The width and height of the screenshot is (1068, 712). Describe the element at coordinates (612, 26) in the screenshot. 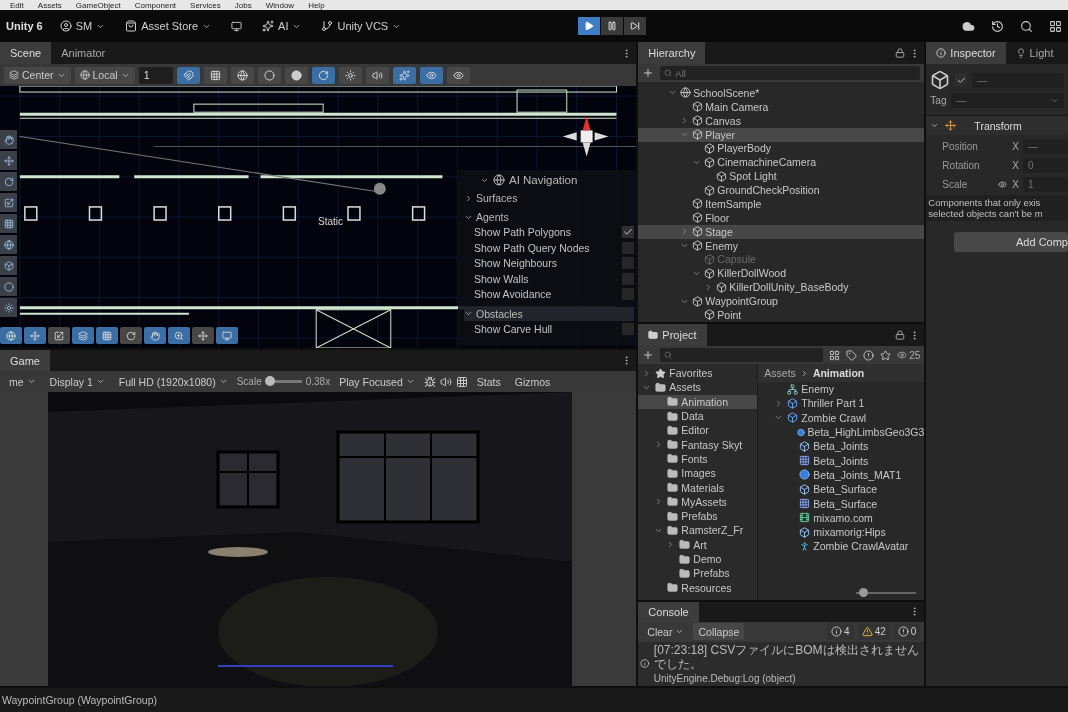

I see `pause-button` at that location.